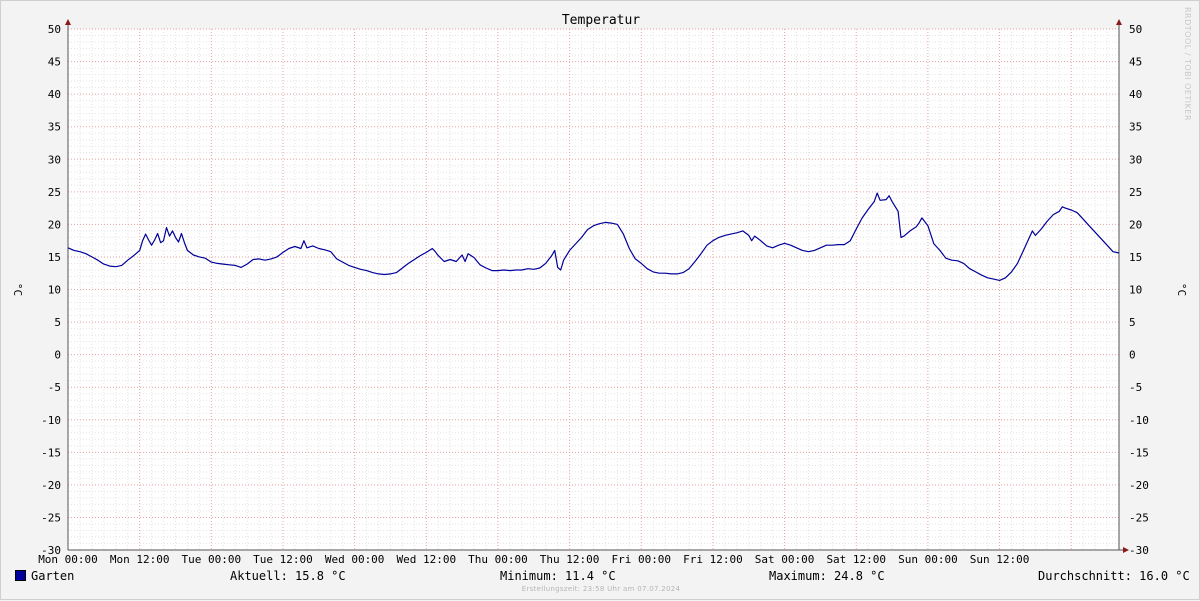 The image size is (1200, 601). Describe the element at coordinates (54, 62) in the screenshot. I see `y-tick-label-left: 45` at that location.